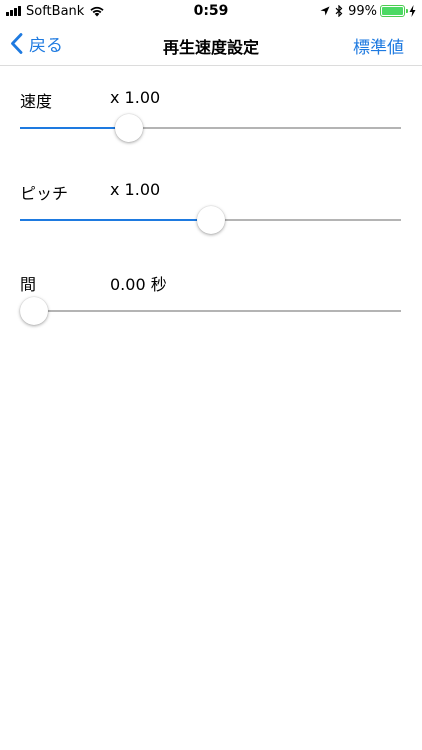  What do you see at coordinates (36, 101) in the screenshot?
I see `speed-label: 速度` at bounding box center [36, 101].